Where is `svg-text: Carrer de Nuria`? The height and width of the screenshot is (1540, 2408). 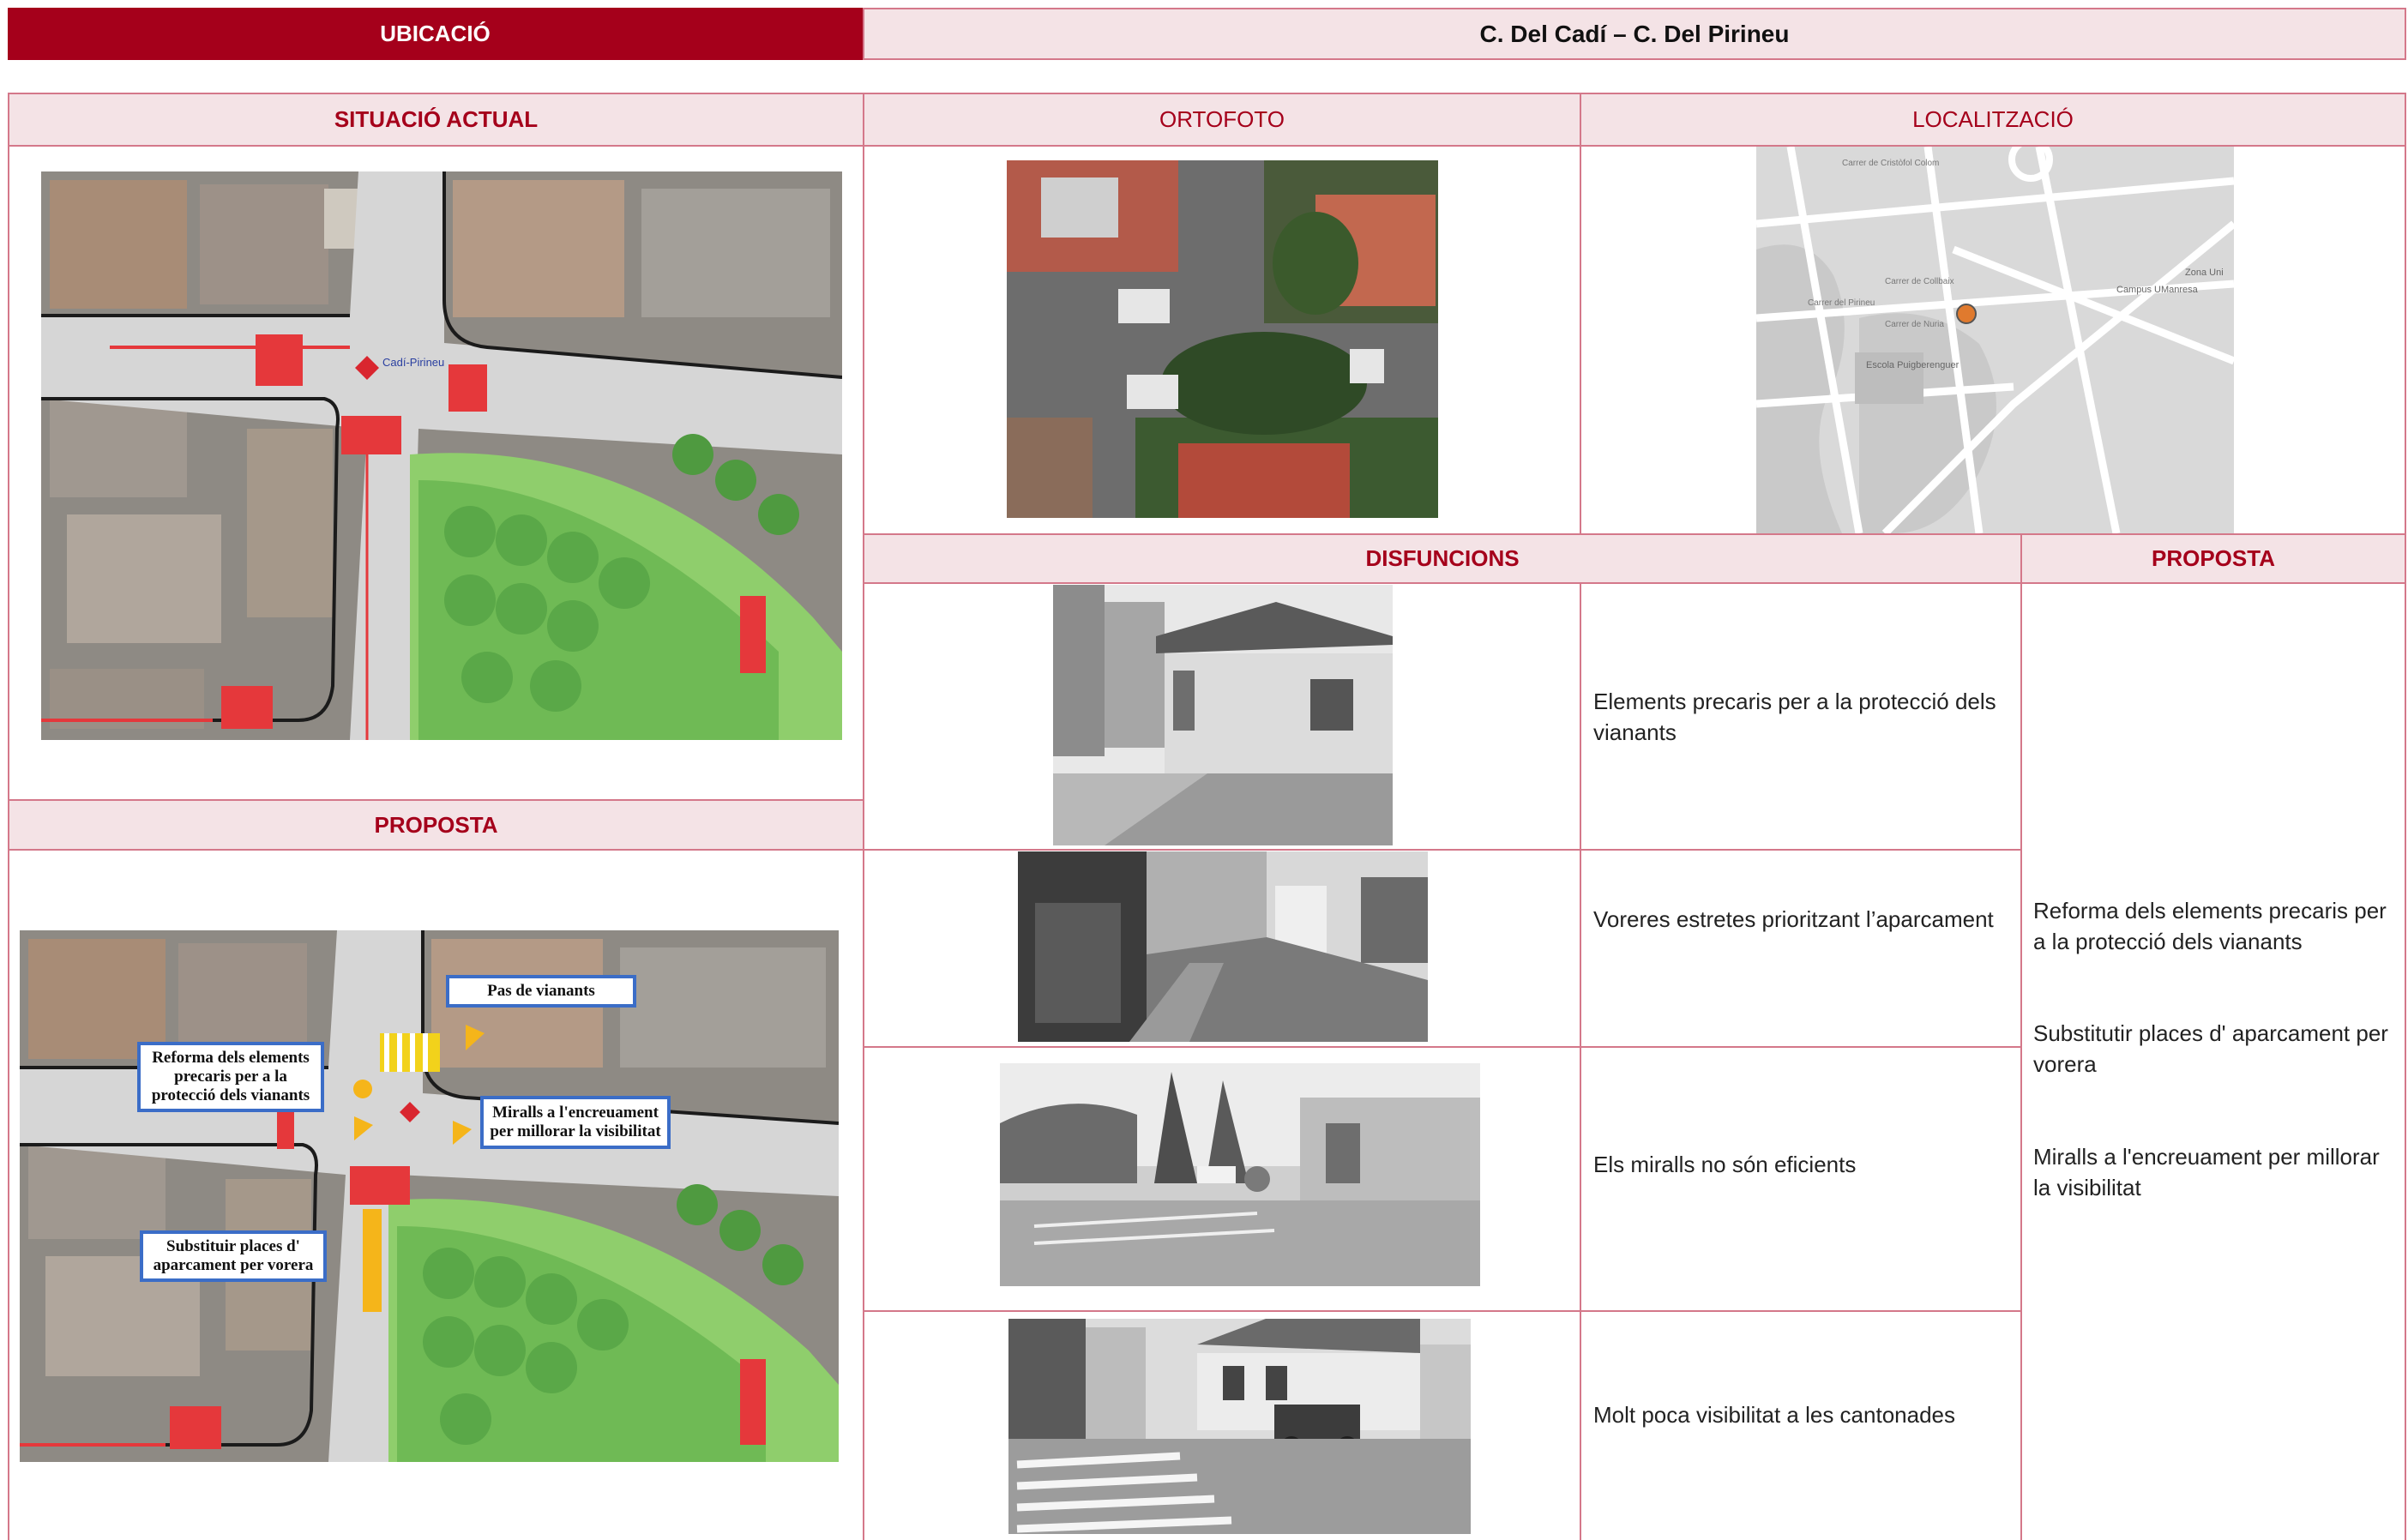 svg-text: Carrer de Nuria is located at coordinates (1914, 324).